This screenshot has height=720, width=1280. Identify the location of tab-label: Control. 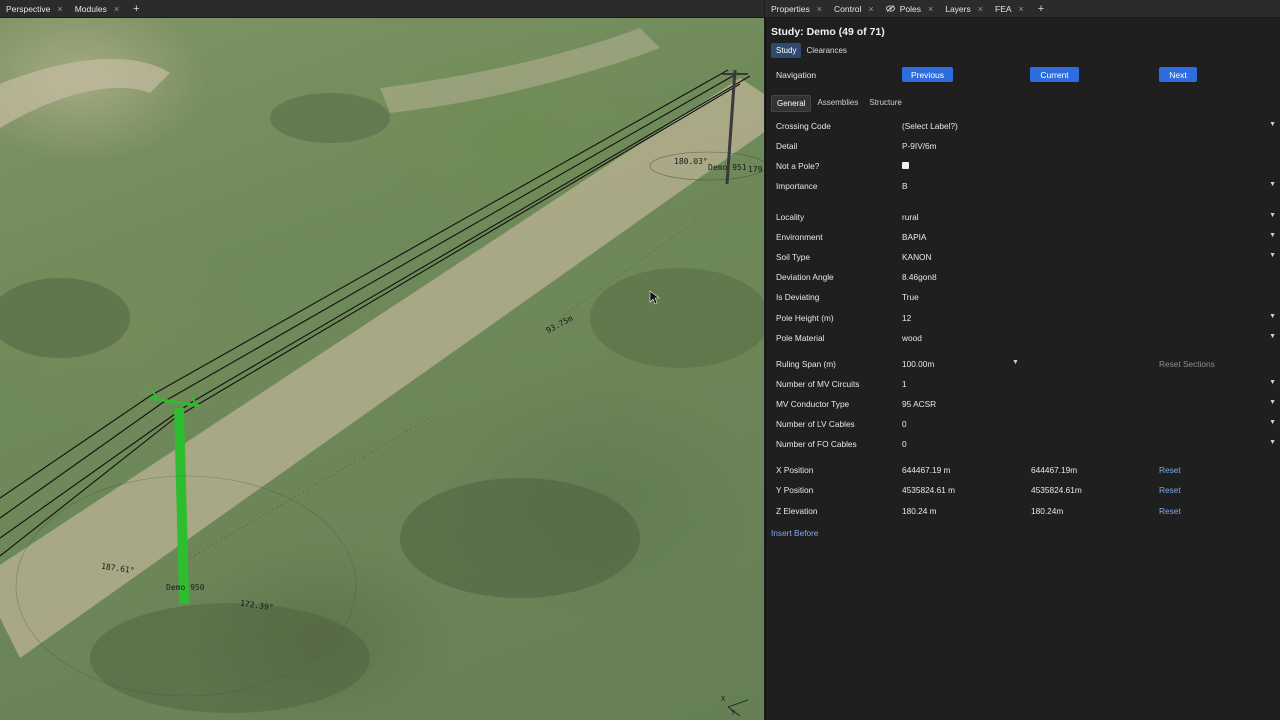
(848, 8).